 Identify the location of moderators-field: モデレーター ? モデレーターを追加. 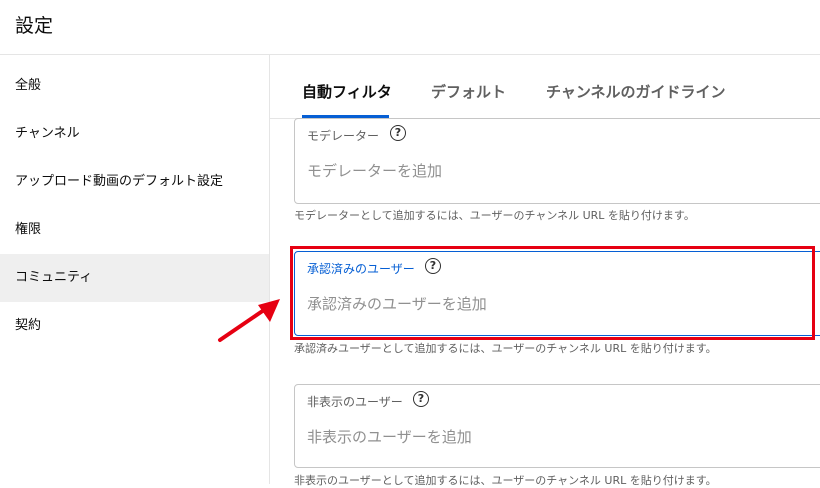
(557, 161).